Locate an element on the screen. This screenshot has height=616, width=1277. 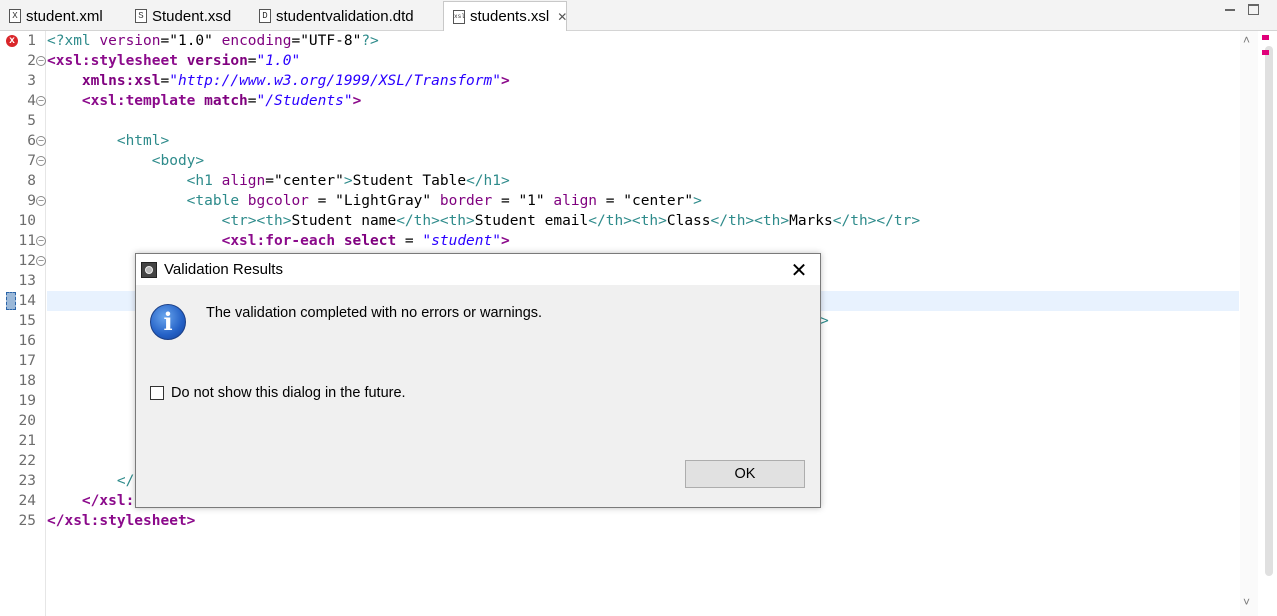
line-number: 13 is located at coordinates (27, 281).